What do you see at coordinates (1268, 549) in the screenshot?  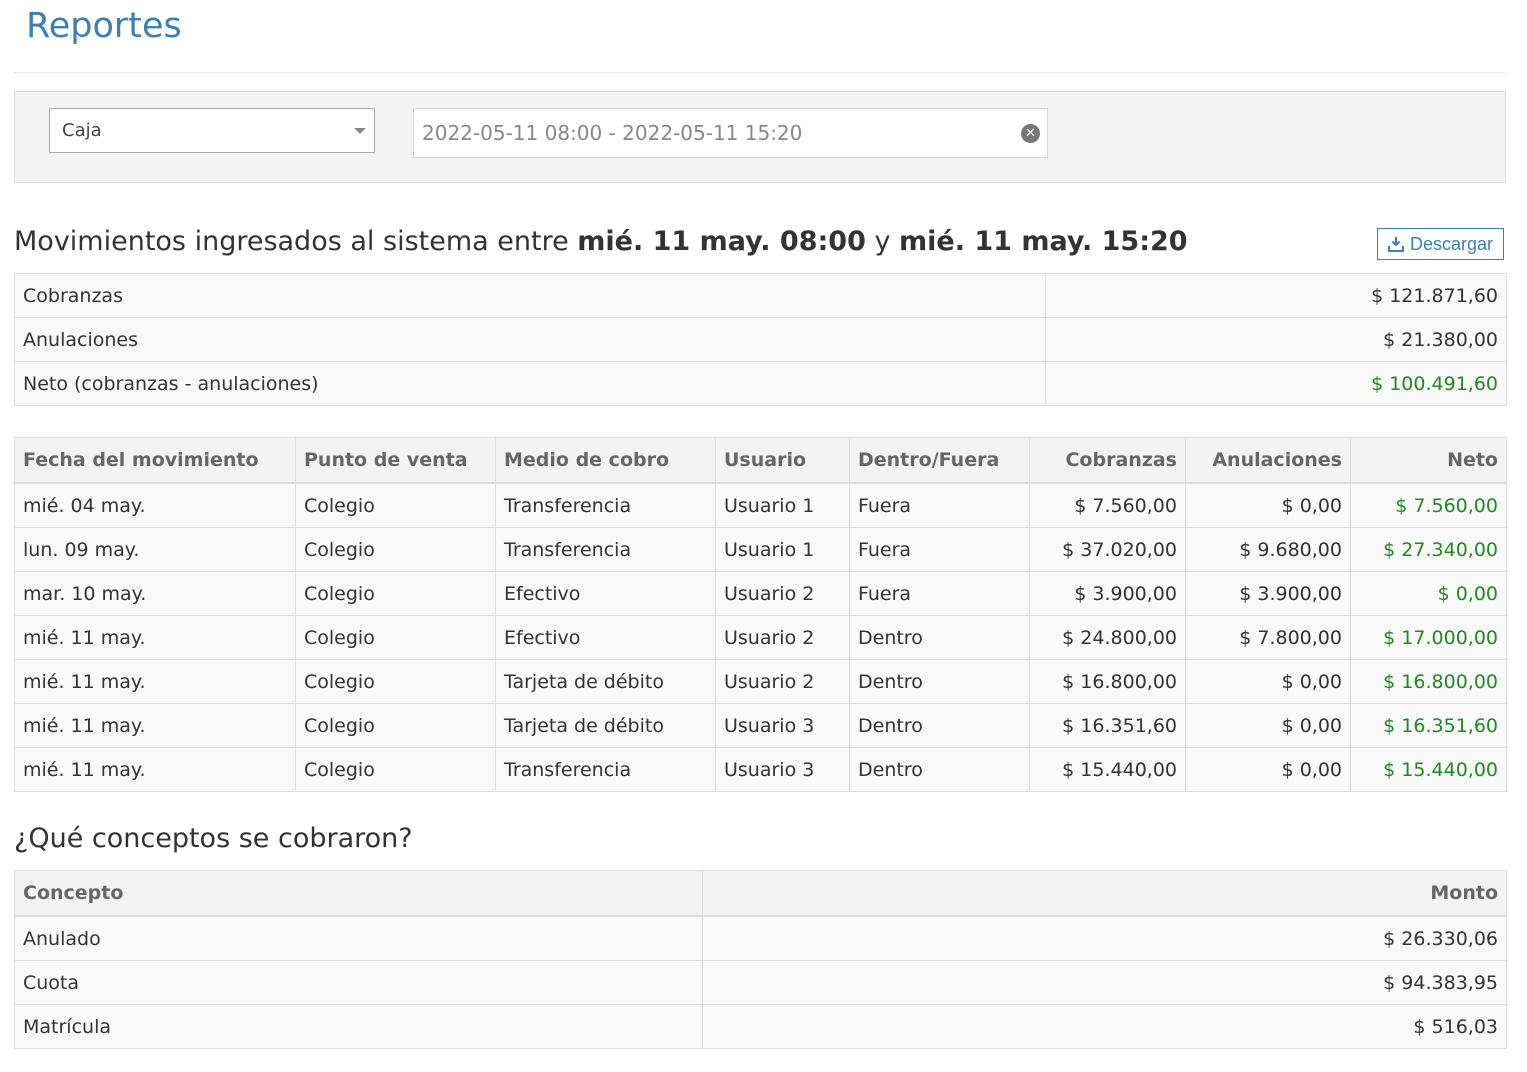 I see `table-cell: $ 9.680,00` at bounding box center [1268, 549].